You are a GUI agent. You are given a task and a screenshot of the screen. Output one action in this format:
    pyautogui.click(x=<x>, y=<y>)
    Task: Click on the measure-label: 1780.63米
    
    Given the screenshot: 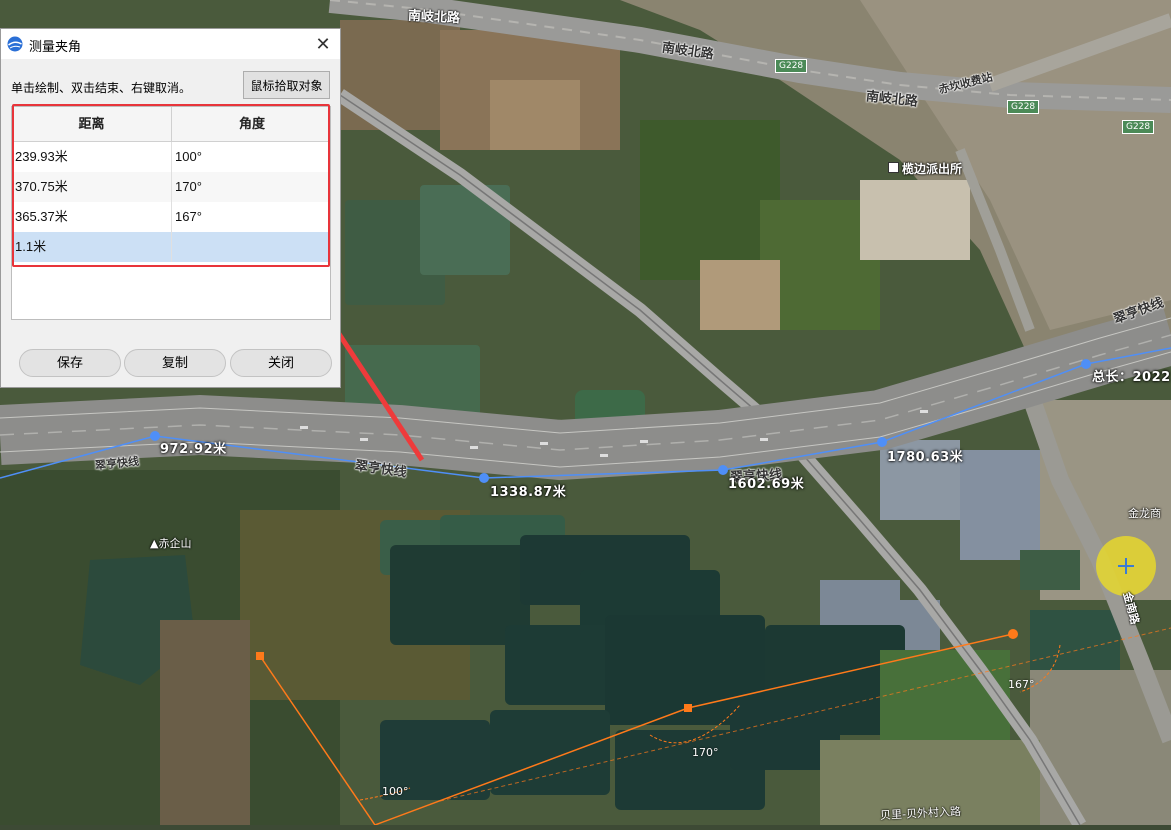 What is the action you would take?
    pyautogui.click(x=925, y=457)
    